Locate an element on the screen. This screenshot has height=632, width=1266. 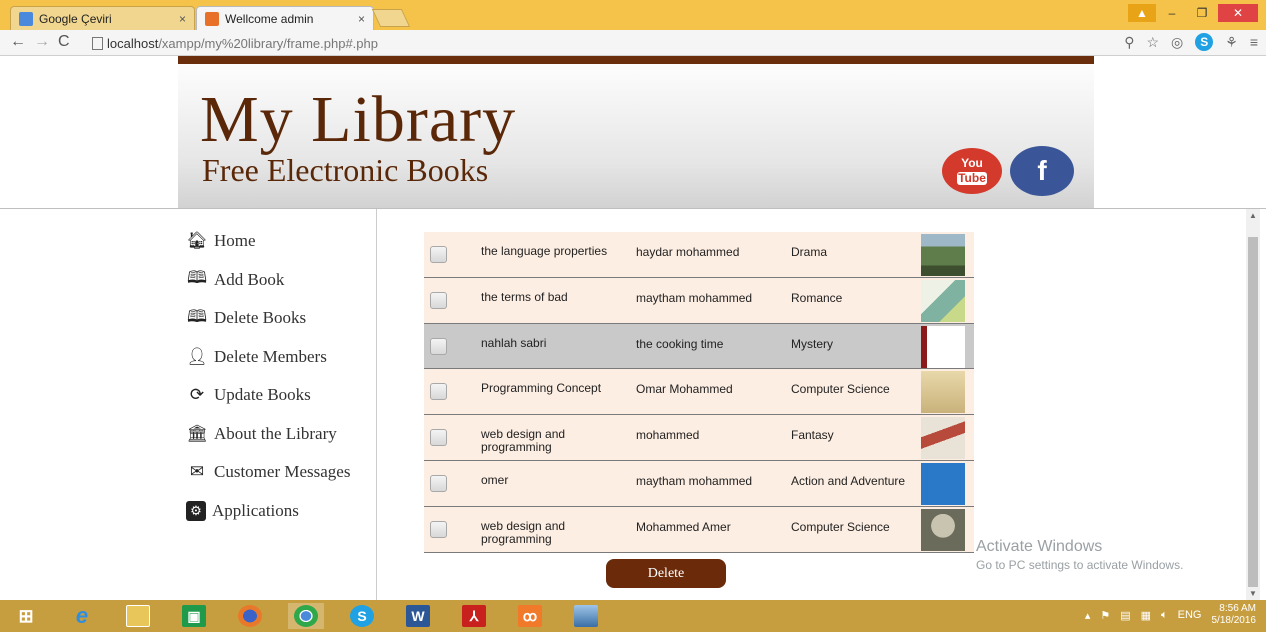
puzzle-extension-icon: ⚘ is located at coordinates (1231, 42).